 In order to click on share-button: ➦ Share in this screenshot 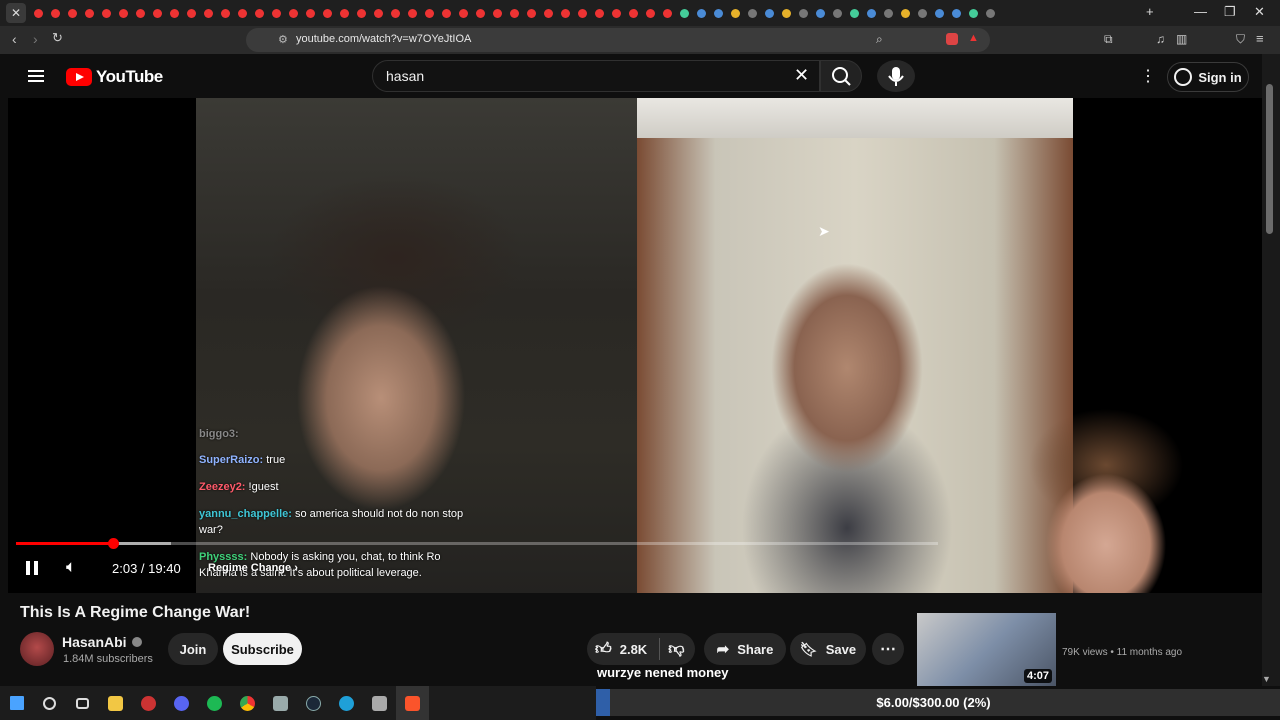, I will do `click(745, 649)`.